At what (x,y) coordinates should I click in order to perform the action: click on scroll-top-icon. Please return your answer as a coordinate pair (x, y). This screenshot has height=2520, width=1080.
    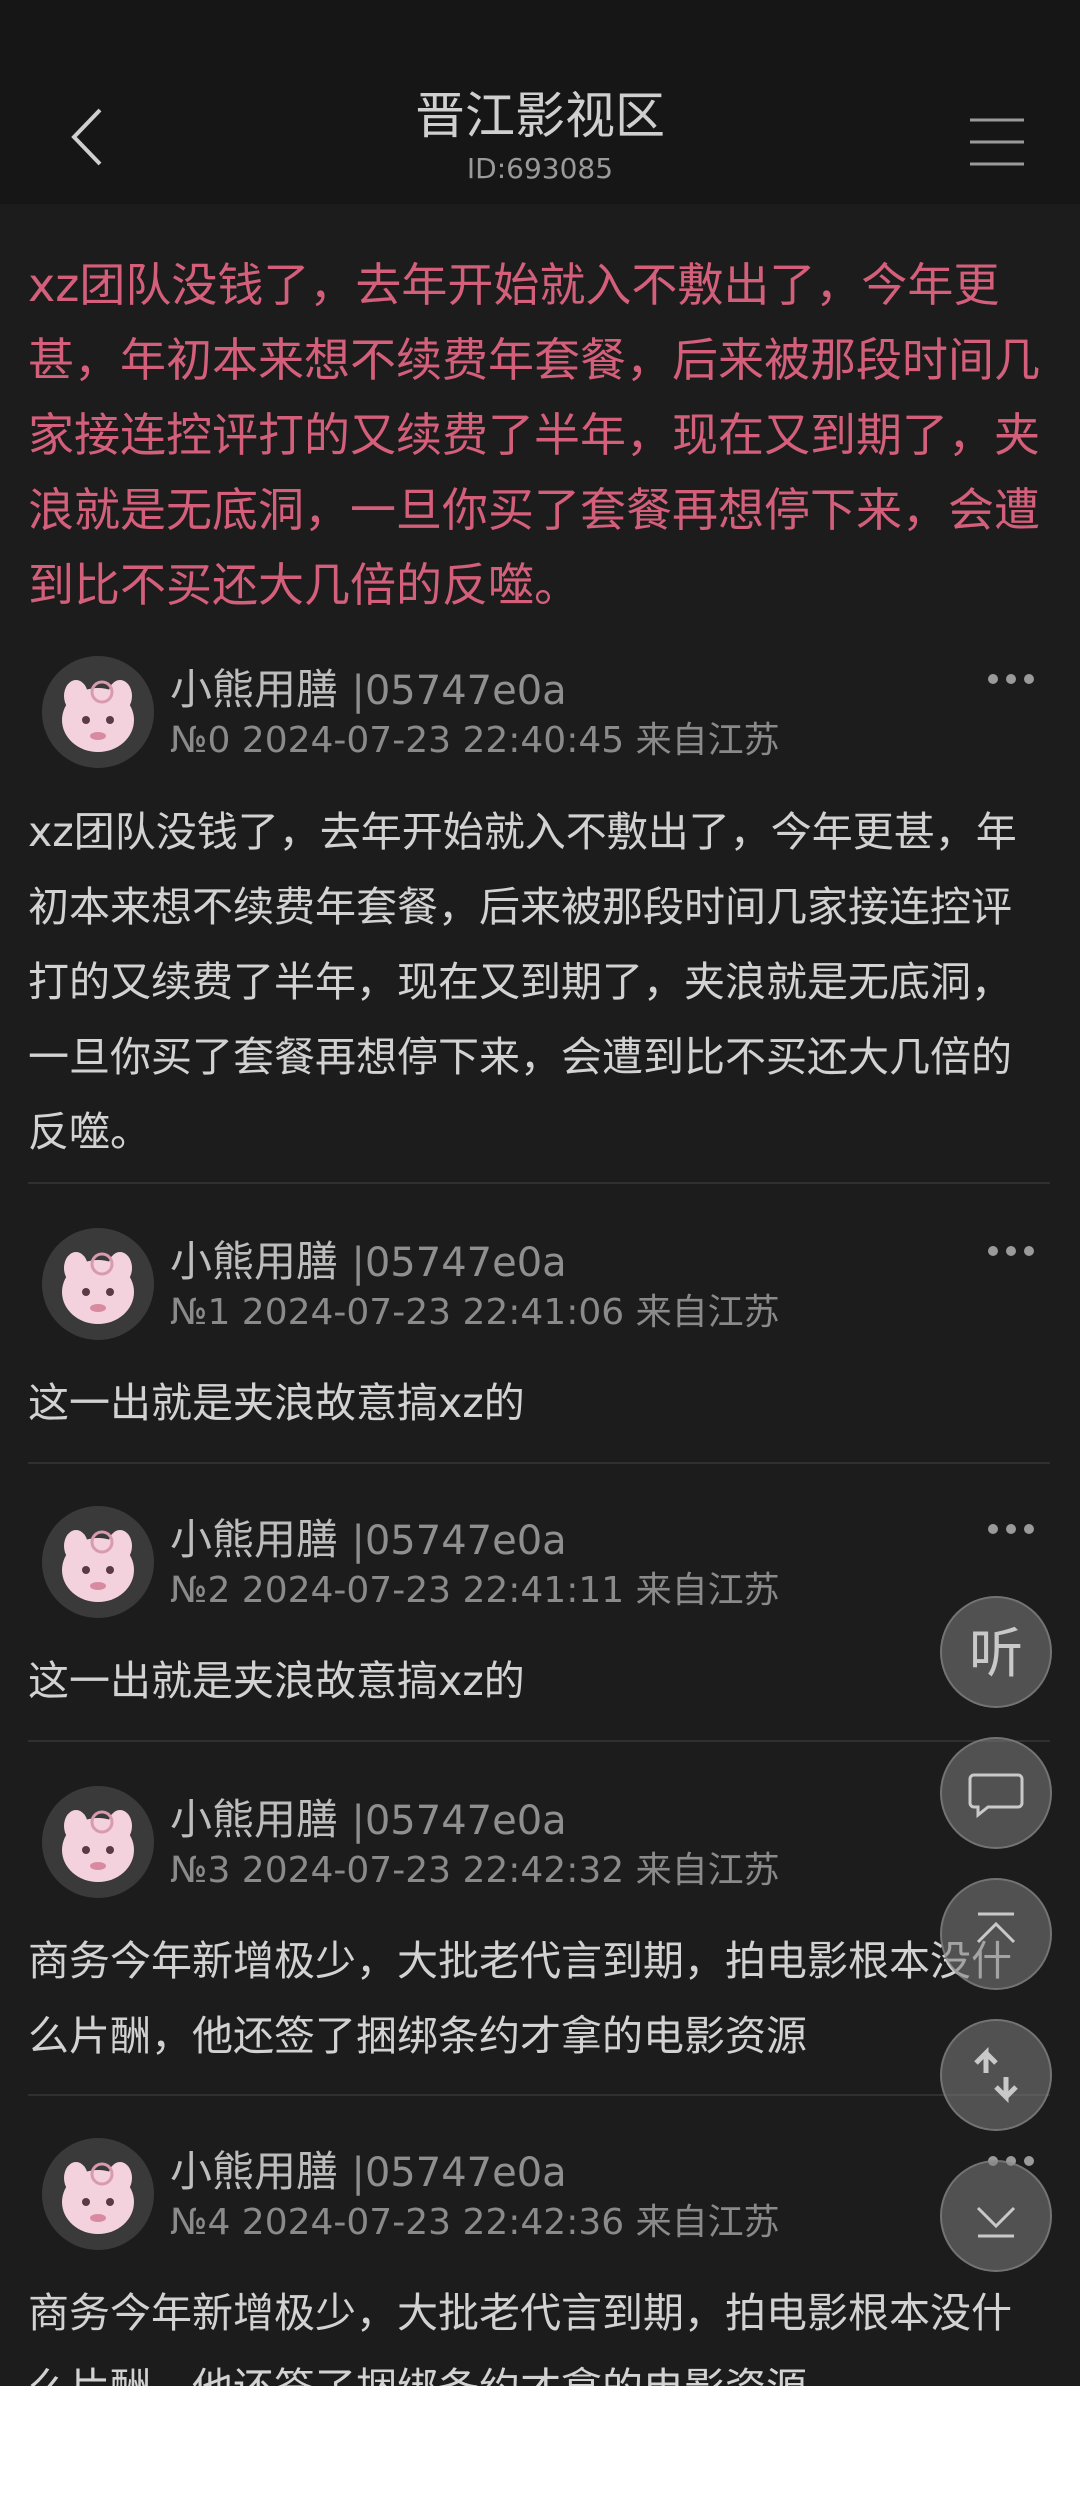
    Looking at the image, I should click on (996, 1928).